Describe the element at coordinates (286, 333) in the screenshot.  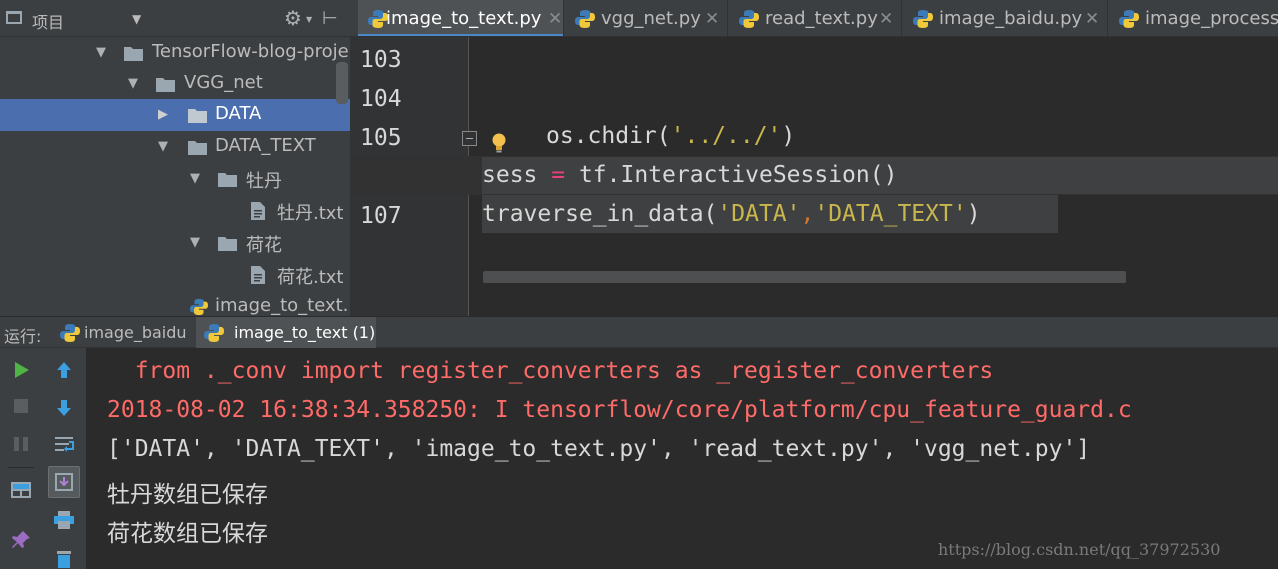
I see `run-tab-image-to-text: image_to_text (1)` at that location.